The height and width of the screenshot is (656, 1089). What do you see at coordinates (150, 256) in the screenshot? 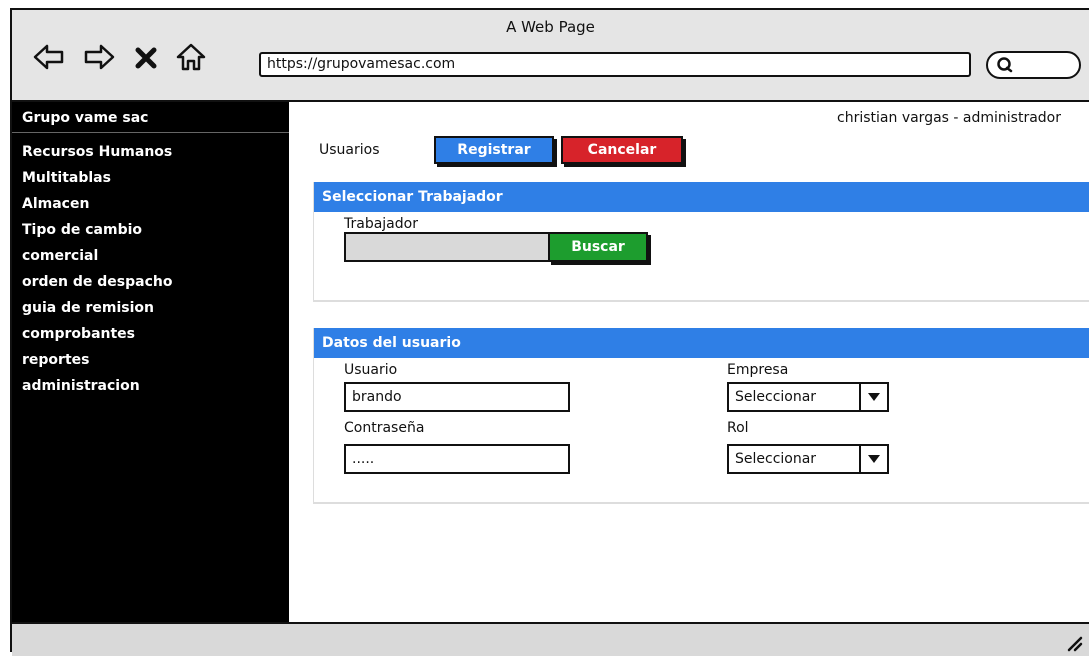
I see `sidebar-item-comercial: comercial` at bounding box center [150, 256].